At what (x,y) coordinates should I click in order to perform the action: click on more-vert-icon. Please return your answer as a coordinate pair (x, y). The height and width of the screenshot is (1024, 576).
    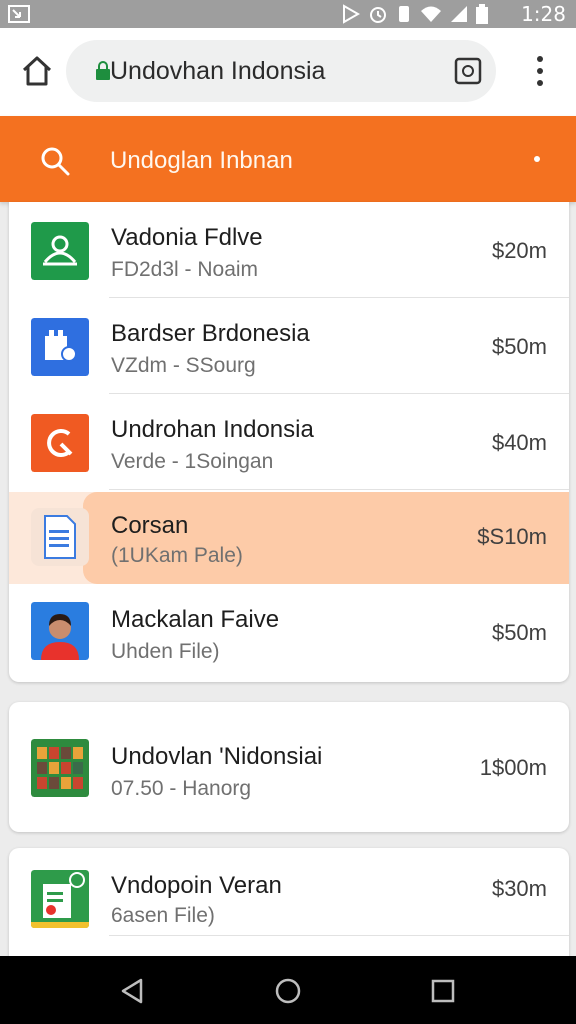
    Looking at the image, I should click on (540, 71).